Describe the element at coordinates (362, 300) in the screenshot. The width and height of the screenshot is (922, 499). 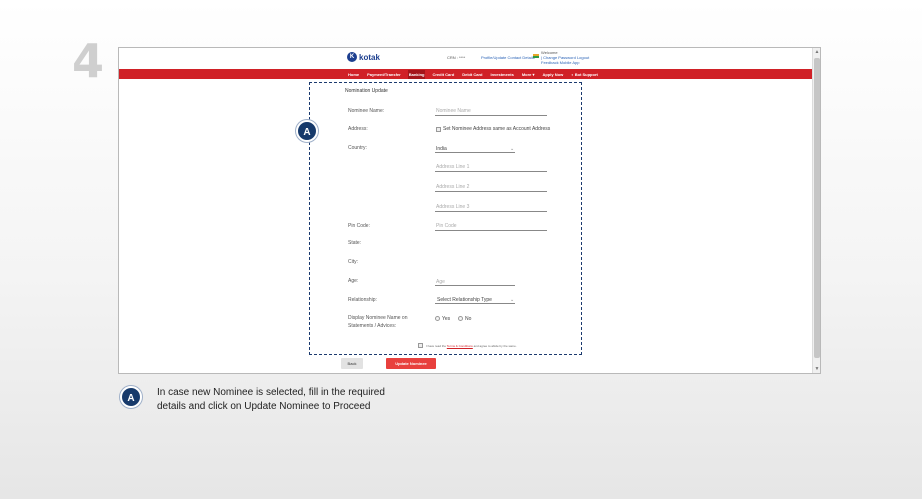
I see `relationship-label: Relationship:` at that location.